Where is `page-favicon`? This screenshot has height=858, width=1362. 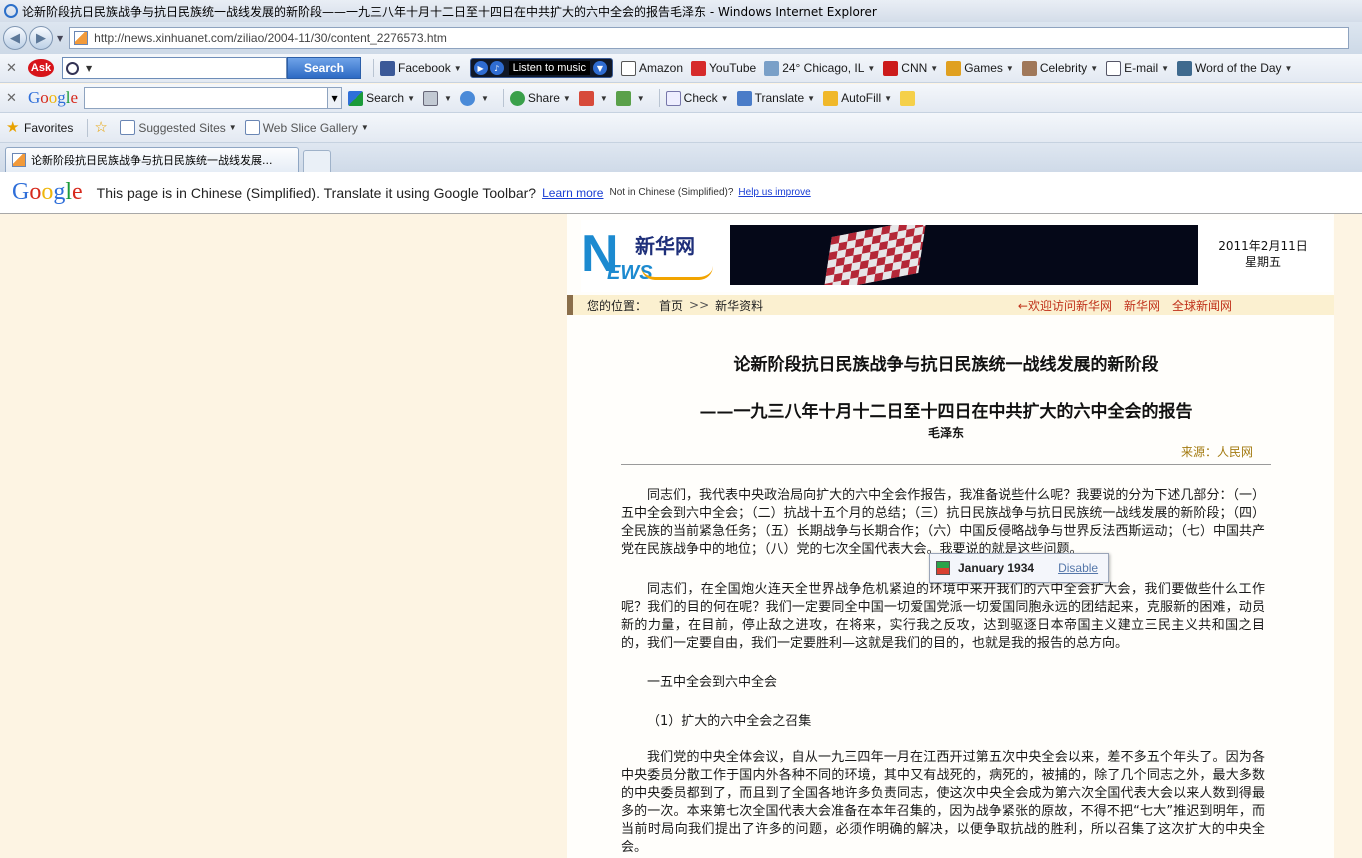
page-favicon is located at coordinates (81, 38).